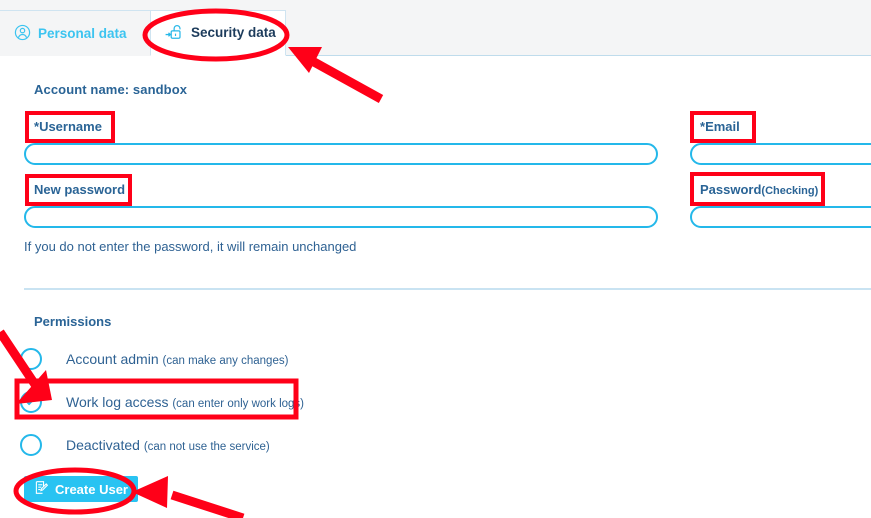 The height and width of the screenshot is (518, 871). I want to click on tab-personal-data-label: Personal data, so click(82, 33).